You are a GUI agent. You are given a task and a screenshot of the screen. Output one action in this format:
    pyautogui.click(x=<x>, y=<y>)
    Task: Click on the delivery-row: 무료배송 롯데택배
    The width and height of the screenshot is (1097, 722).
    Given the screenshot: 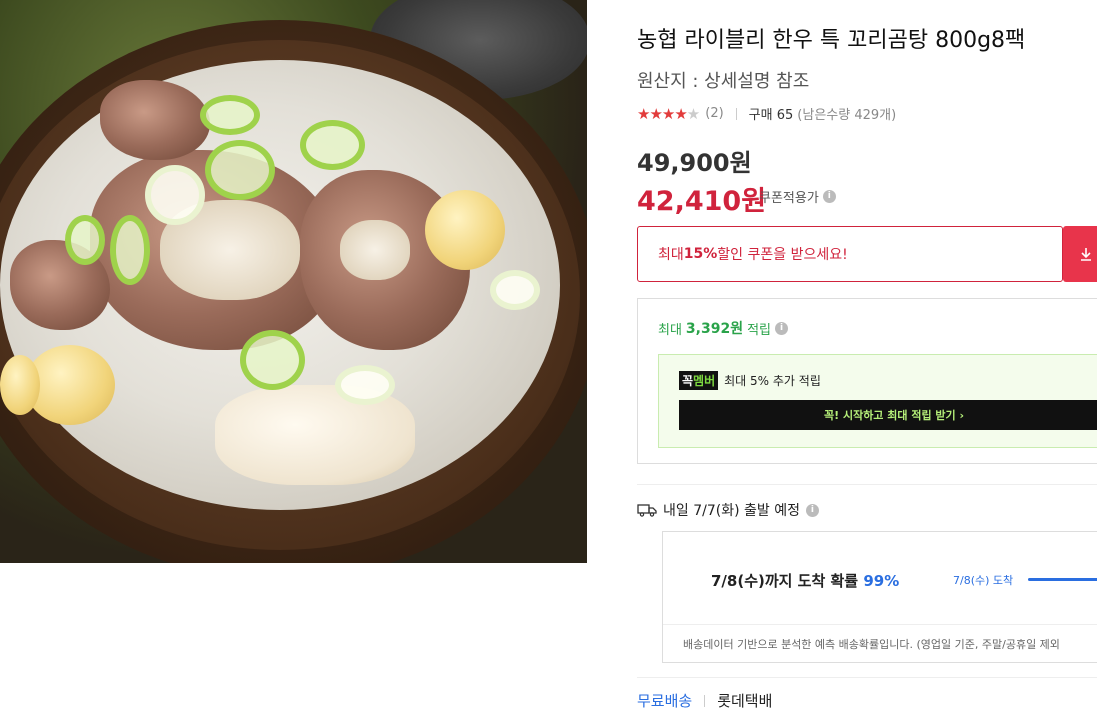 What is the action you would take?
    pyautogui.click(x=704, y=700)
    